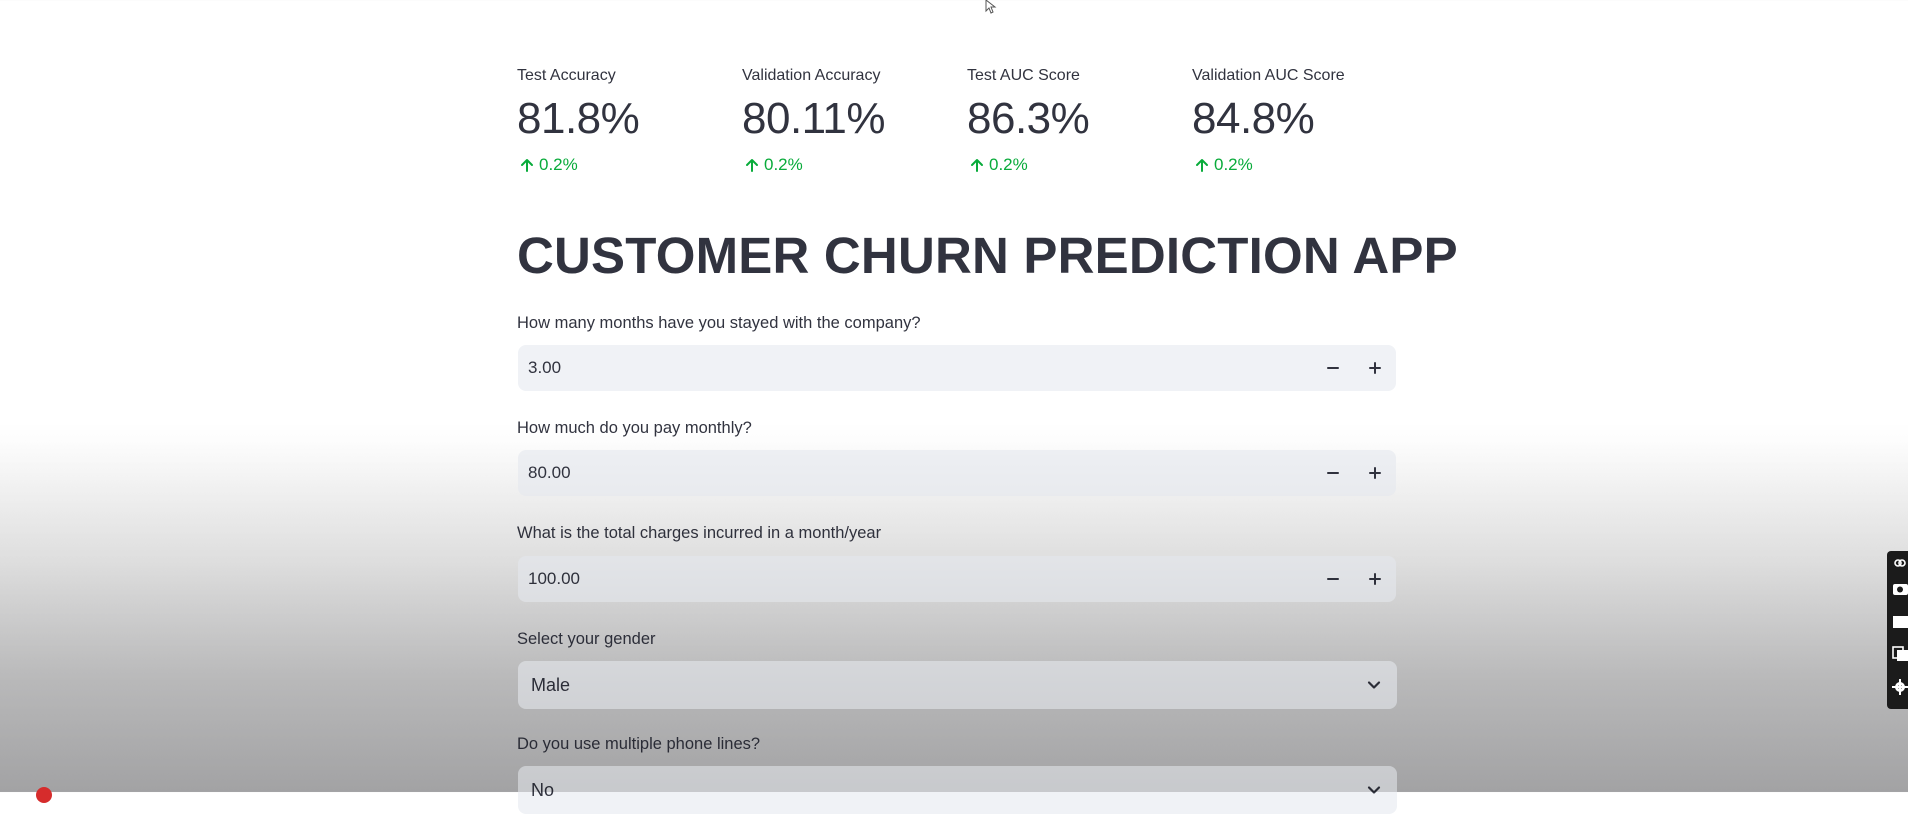  Describe the element at coordinates (957, 368) in the screenshot. I see `tenure-number-input: 3.00` at that location.